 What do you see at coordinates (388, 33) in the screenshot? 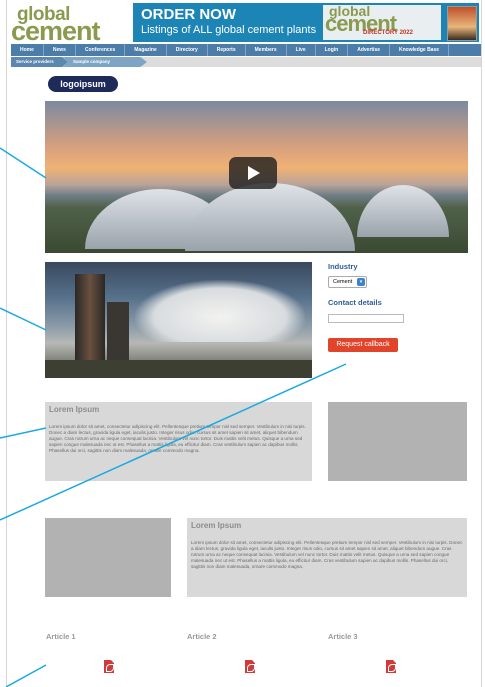
I see `directory-logo-year: DIRECTORY 2022` at bounding box center [388, 33].